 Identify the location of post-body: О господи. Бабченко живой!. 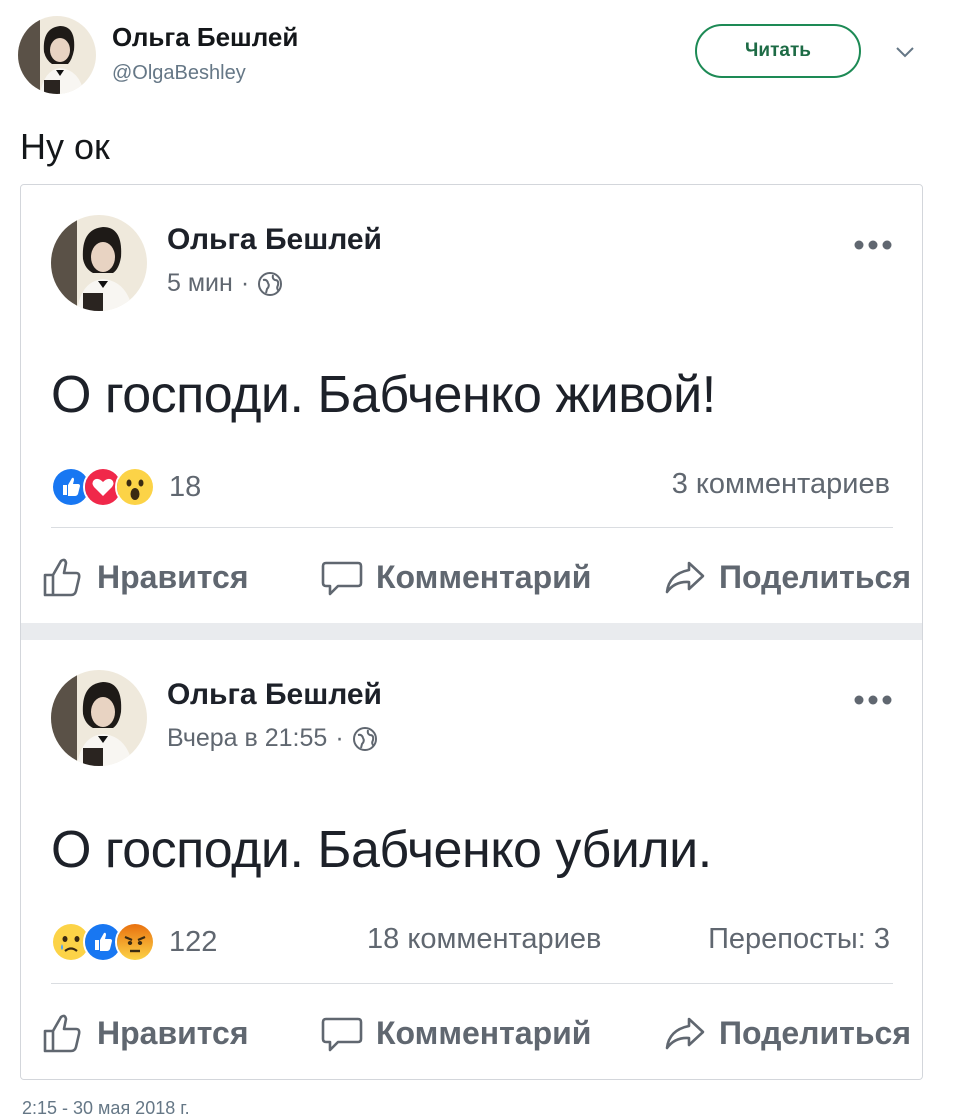
(383, 395).